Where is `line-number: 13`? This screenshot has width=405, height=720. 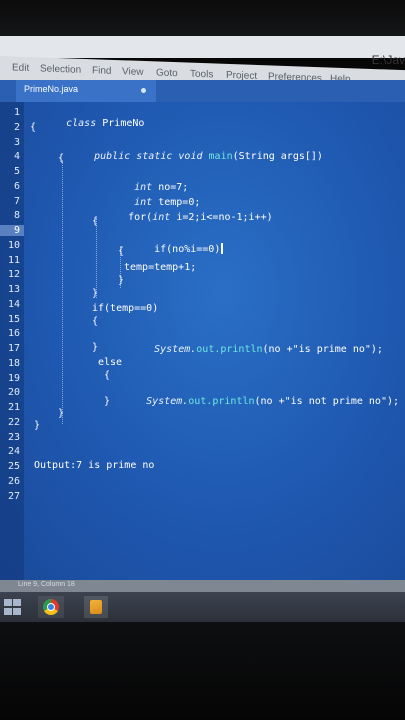 line-number: 13 is located at coordinates (13, 289).